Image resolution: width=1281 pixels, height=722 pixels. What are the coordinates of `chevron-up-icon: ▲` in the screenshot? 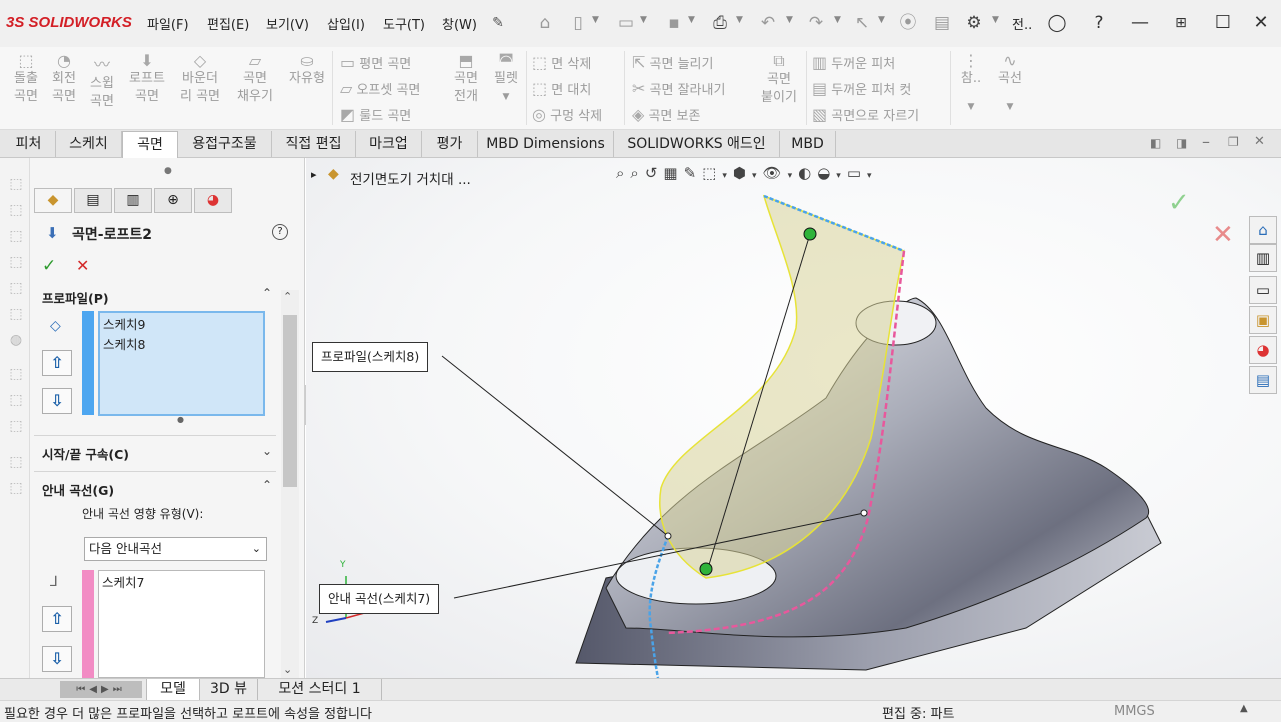 It's located at (1244, 708).